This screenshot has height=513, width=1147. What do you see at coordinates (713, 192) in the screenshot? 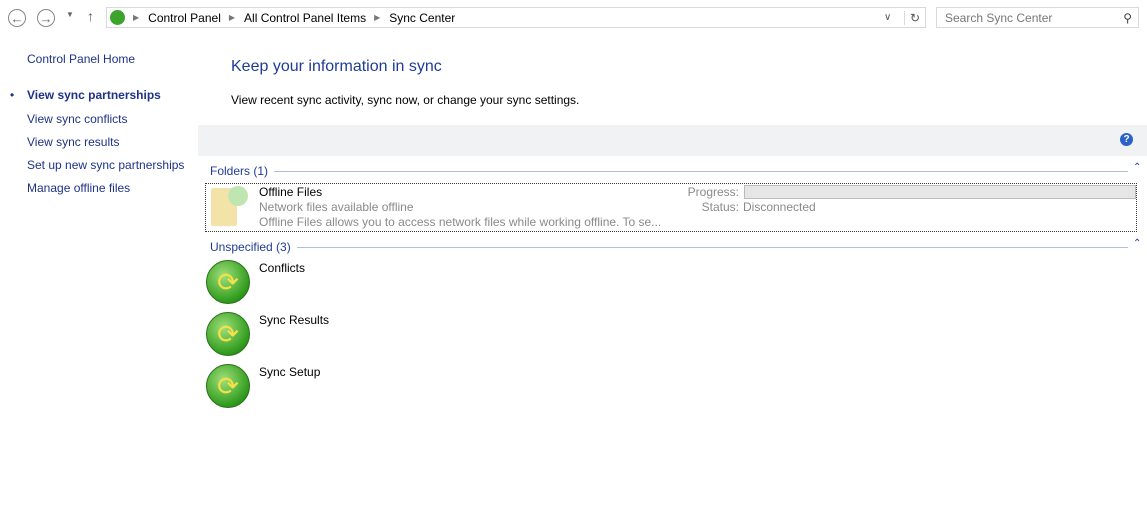
I see `progress-label: Progress:` at bounding box center [713, 192].